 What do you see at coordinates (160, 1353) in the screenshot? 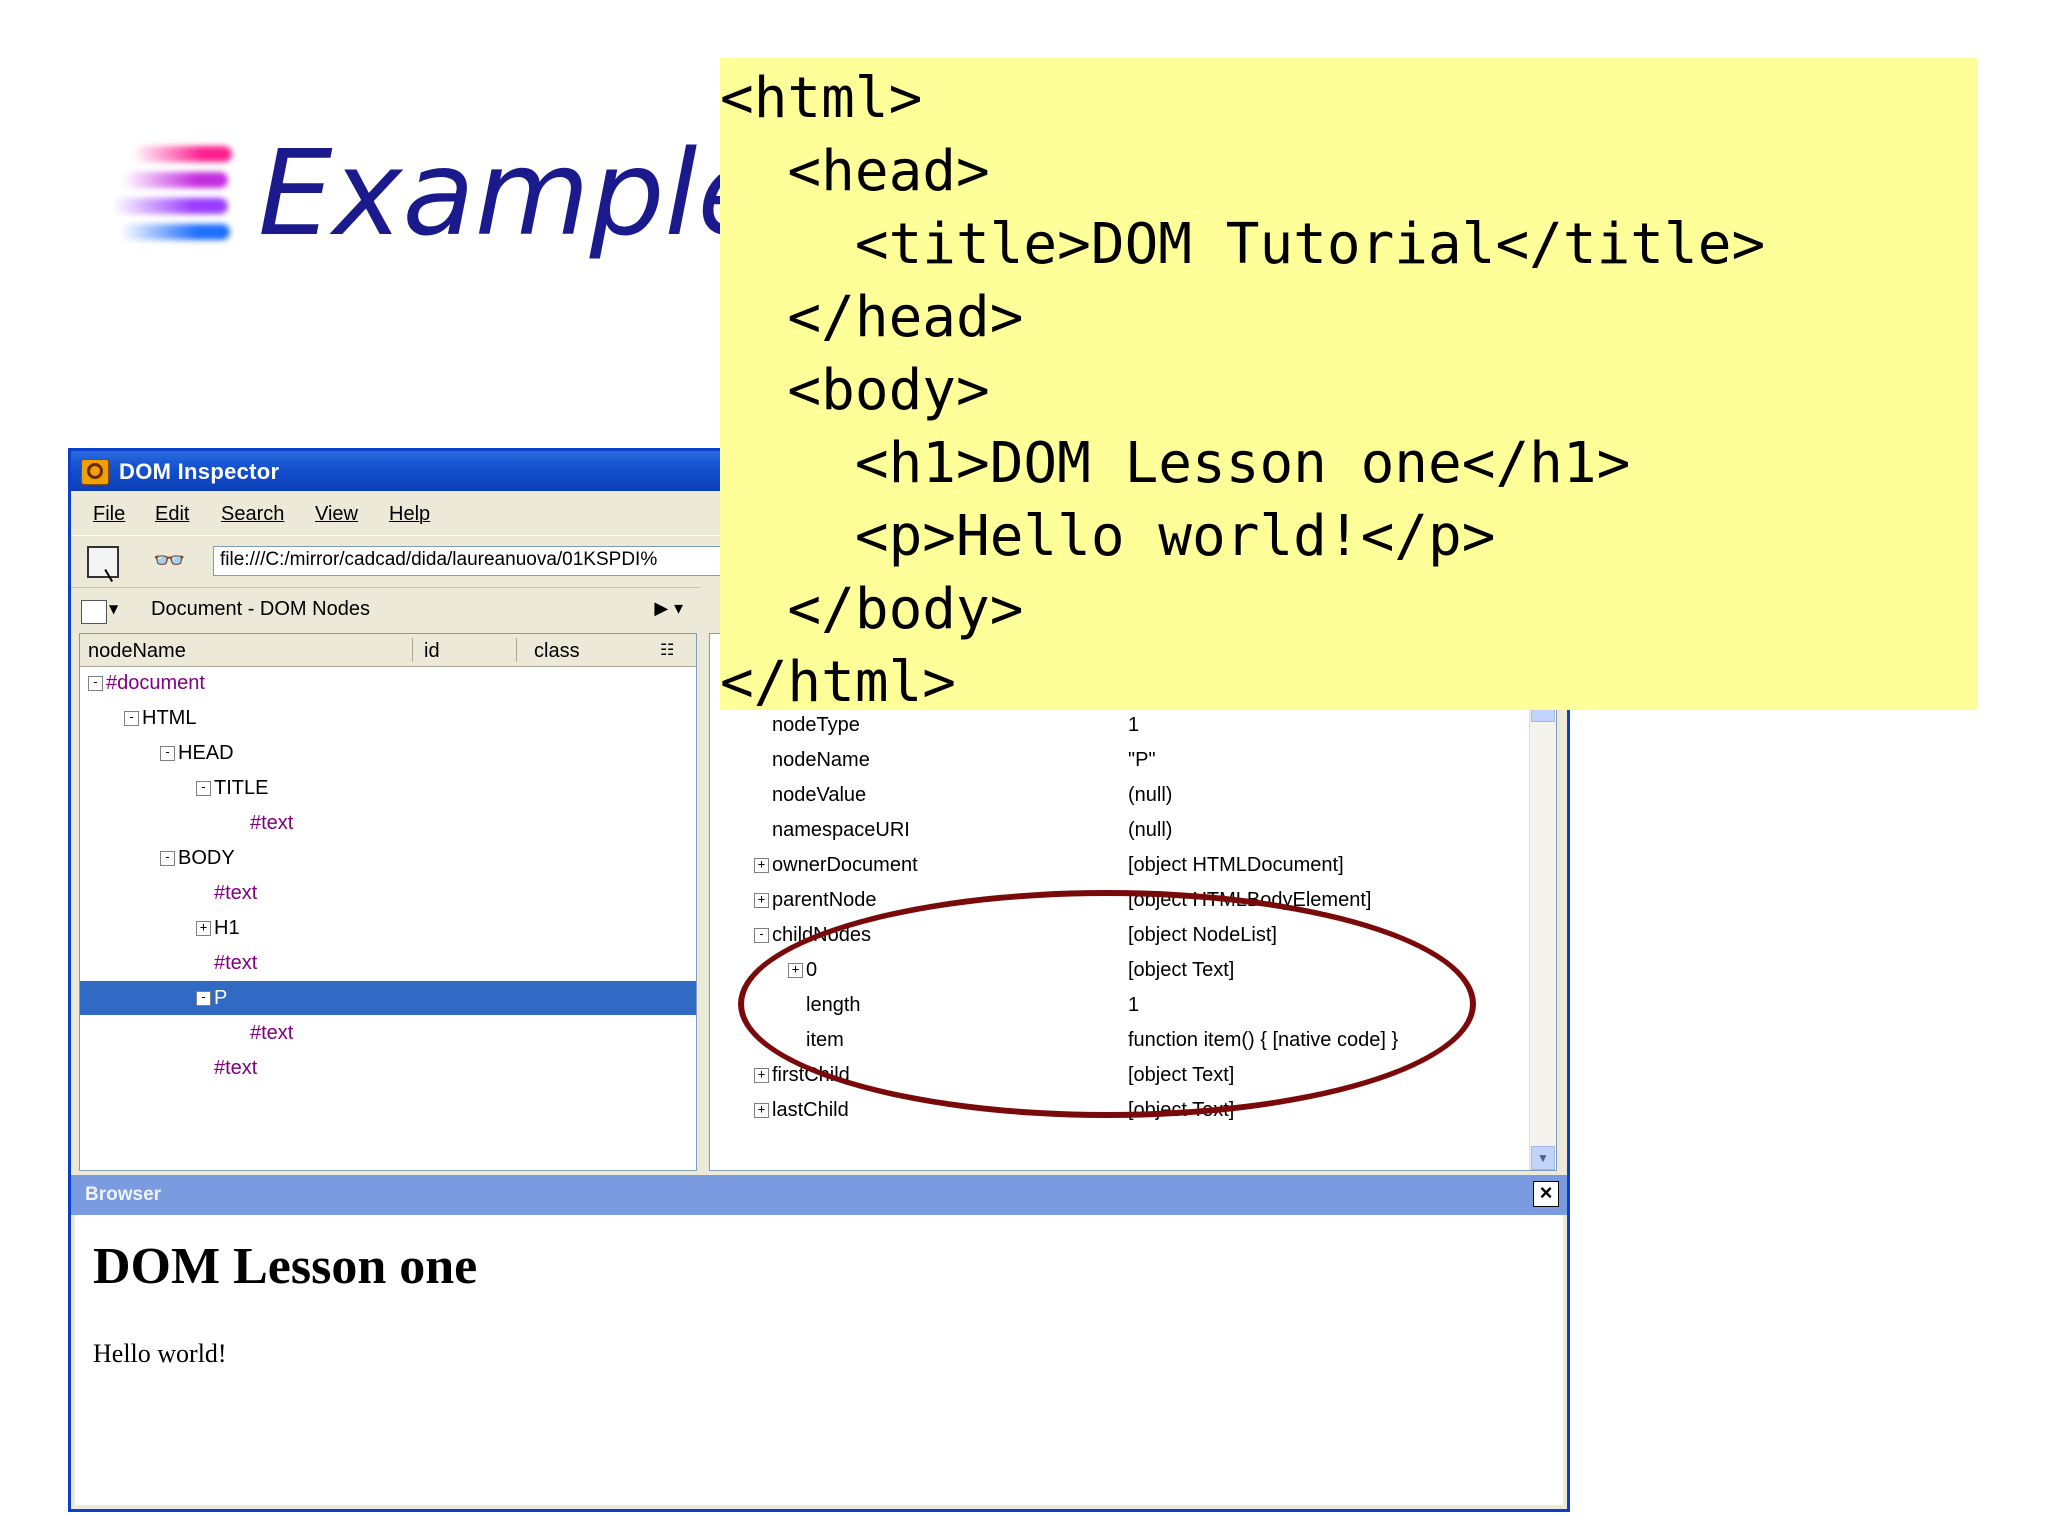
I see `preview-paragraph: Hello world!` at bounding box center [160, 1353].